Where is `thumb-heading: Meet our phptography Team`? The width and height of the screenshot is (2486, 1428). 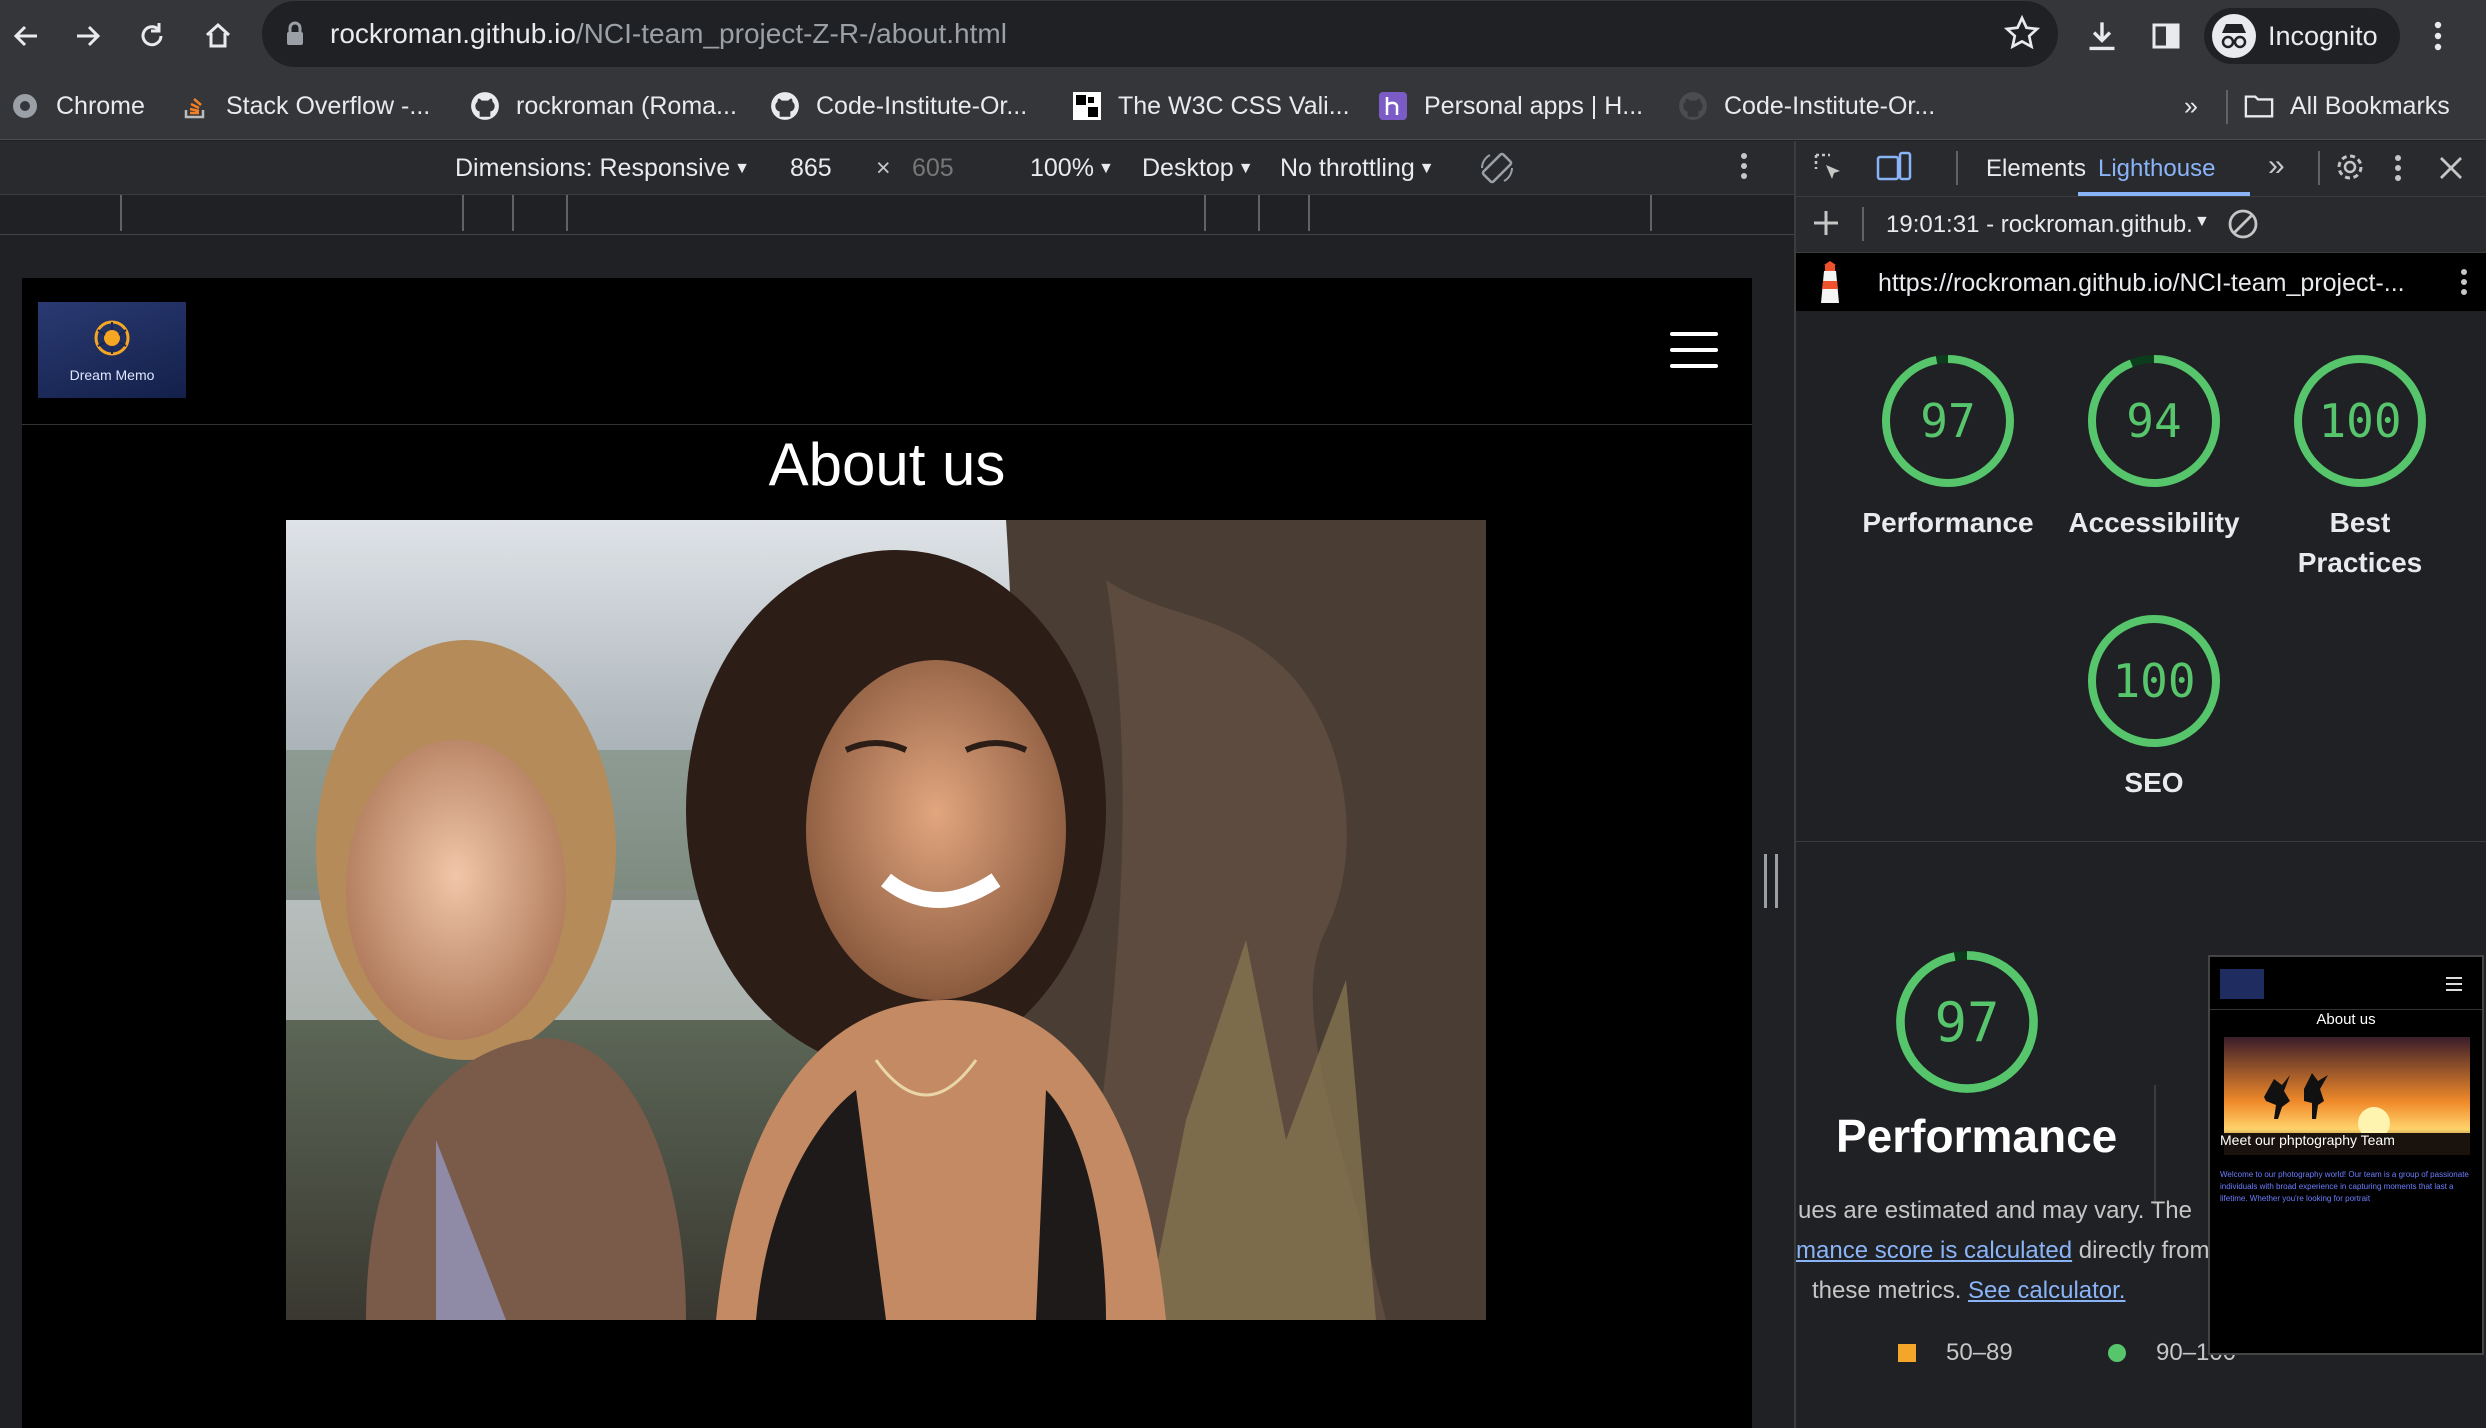
thumb-heading: Meet our phptography Team is located at coordinates (2307, 1140).